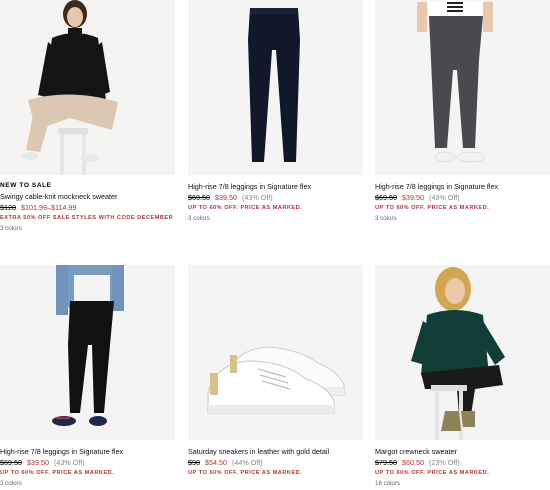 This screenshot has width=550, height=490. I want to click on price-row: $79.50 $60.50 (23% Off), so click(462, 462).